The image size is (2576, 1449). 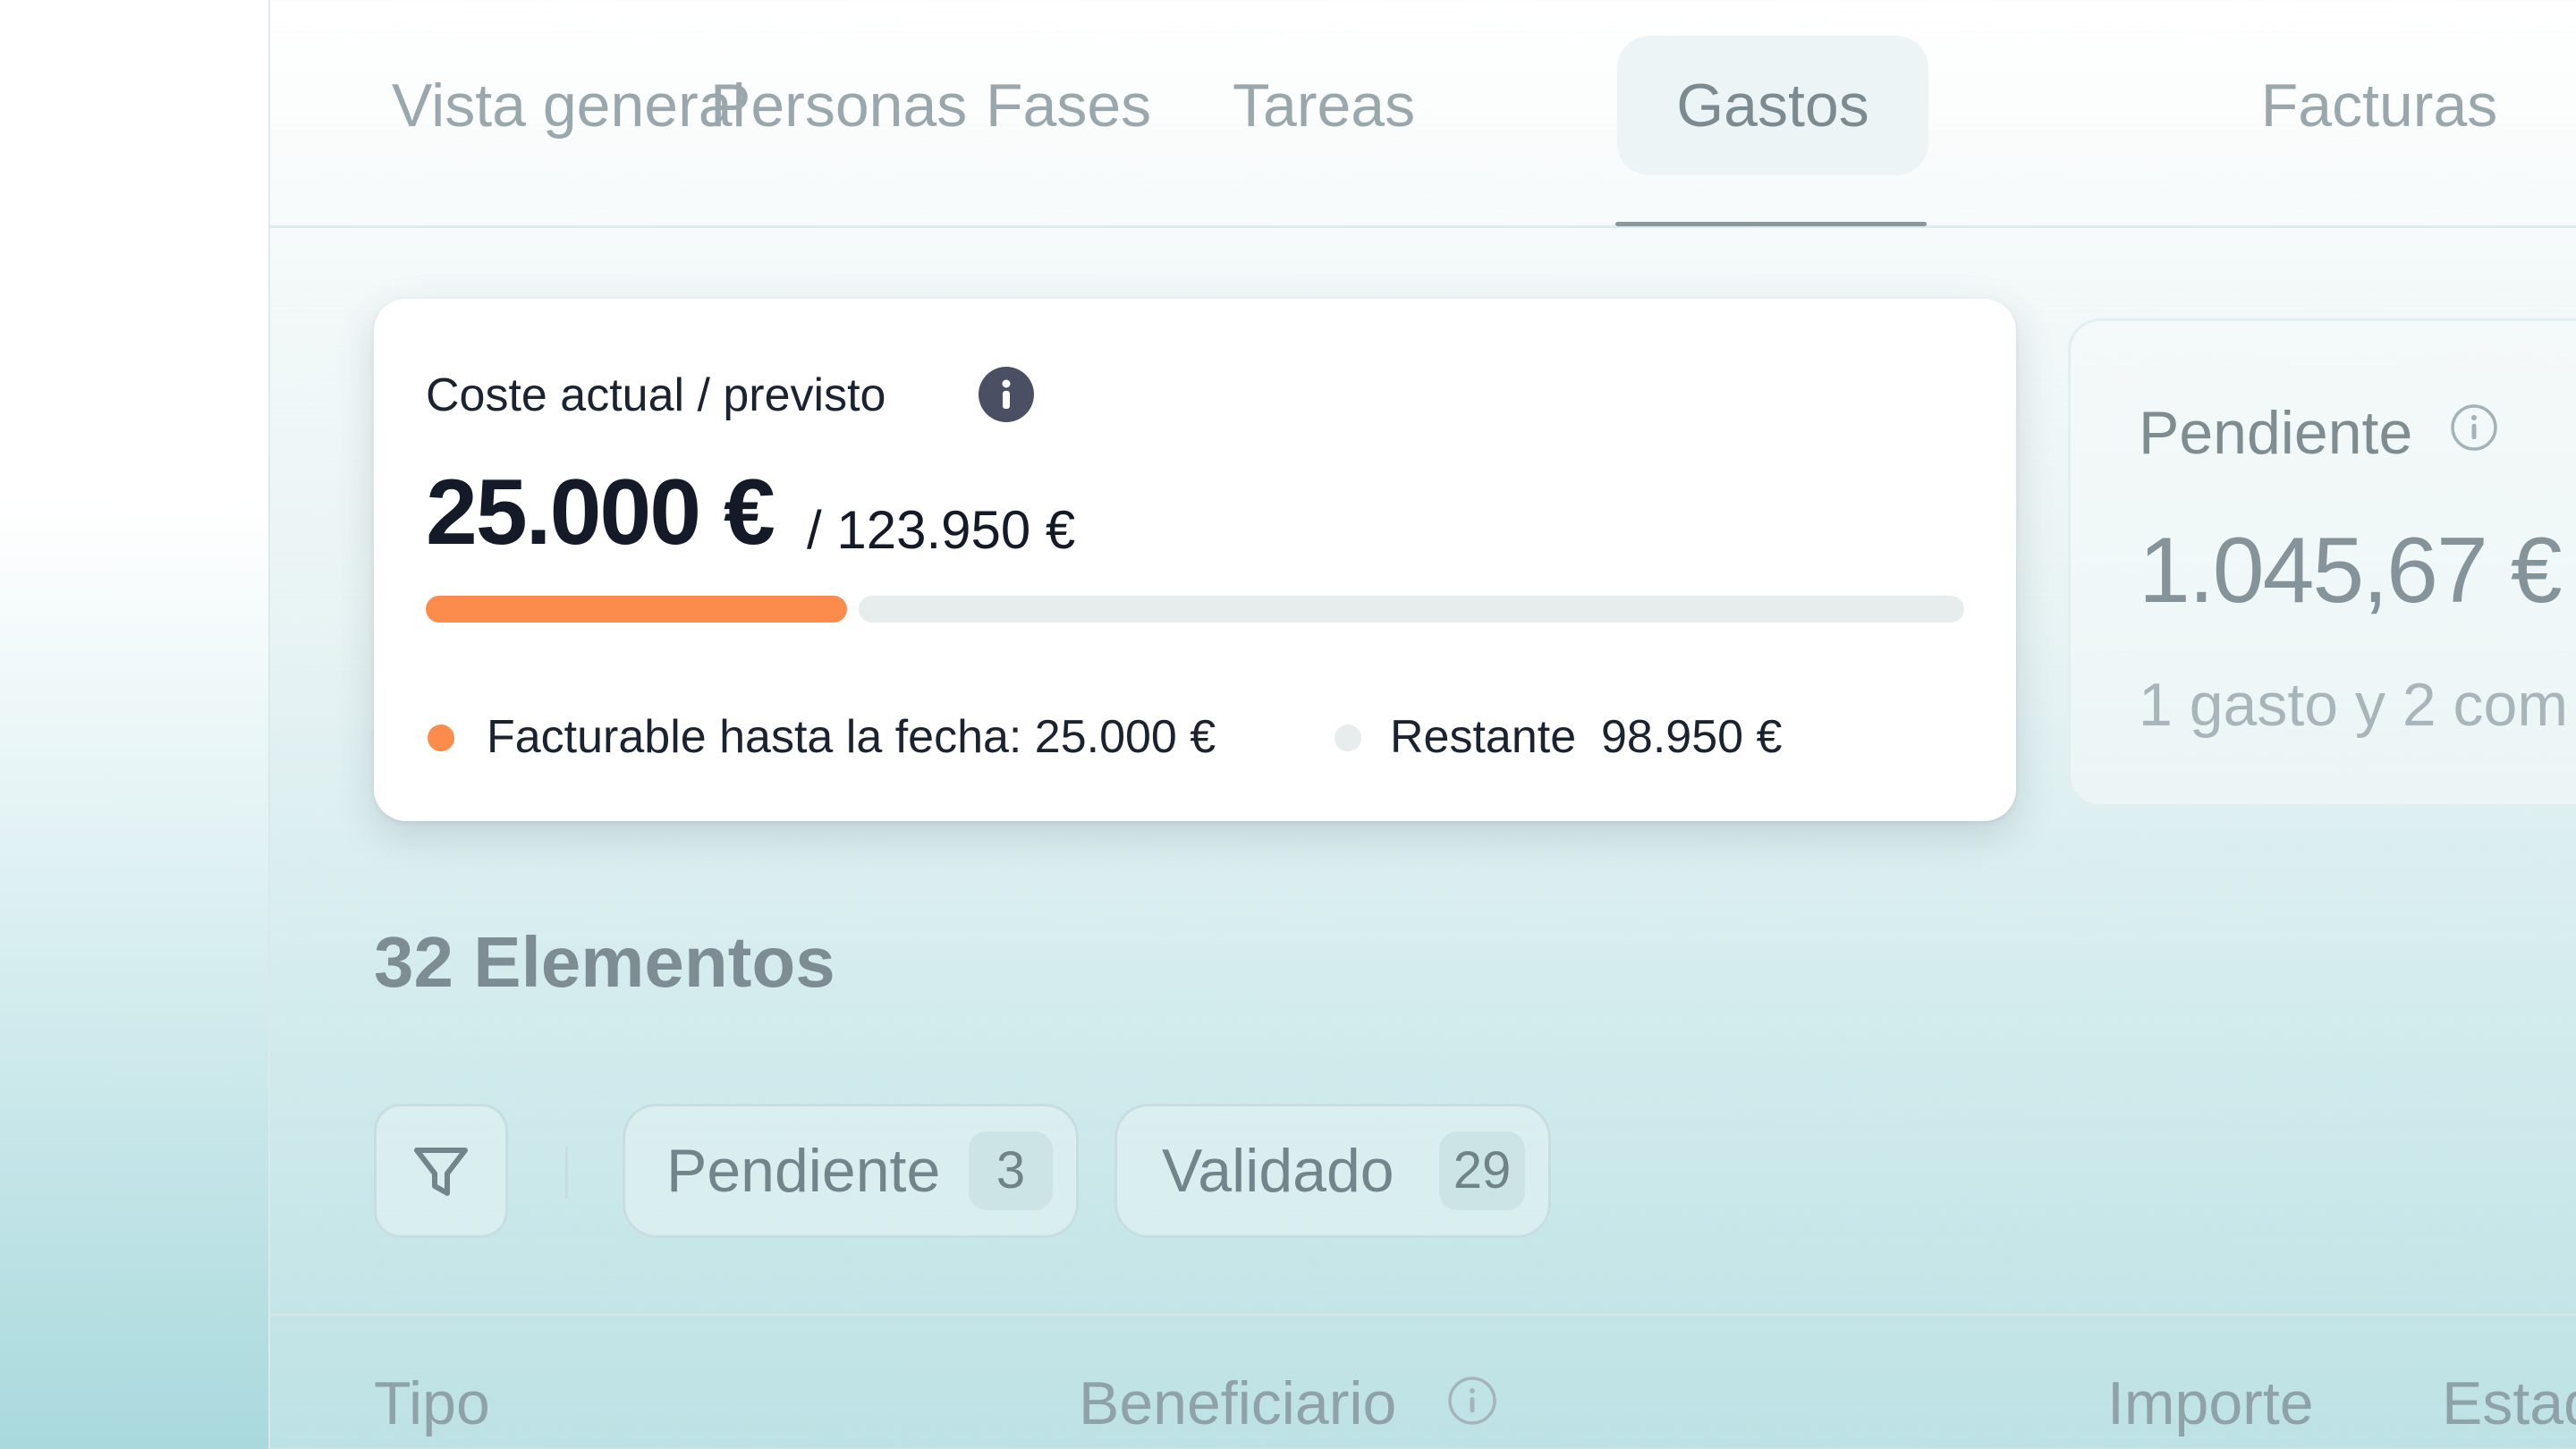 What do you see at coordinates (1011, 1170) in the screenshot?
I see `chip-pending-count: 3` at bounding box center [1011, 1170].